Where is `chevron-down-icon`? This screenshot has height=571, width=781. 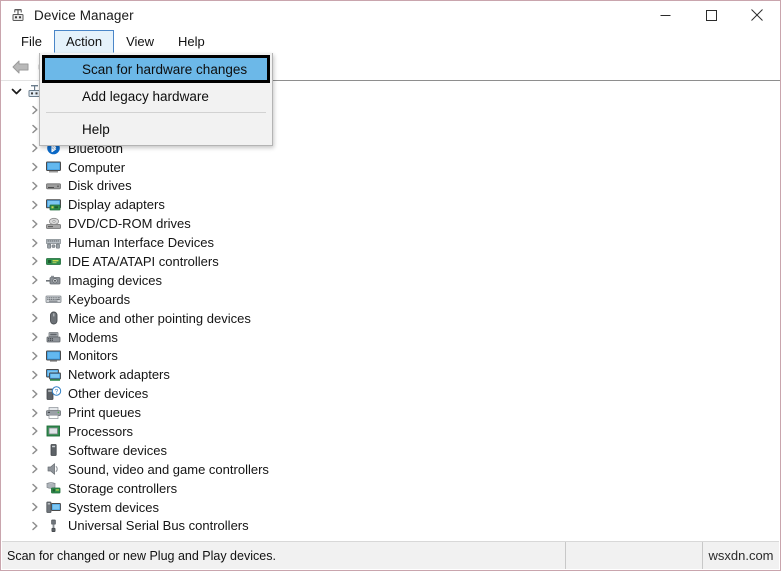
chevron-down-icon is located at coordinates (16, 91).